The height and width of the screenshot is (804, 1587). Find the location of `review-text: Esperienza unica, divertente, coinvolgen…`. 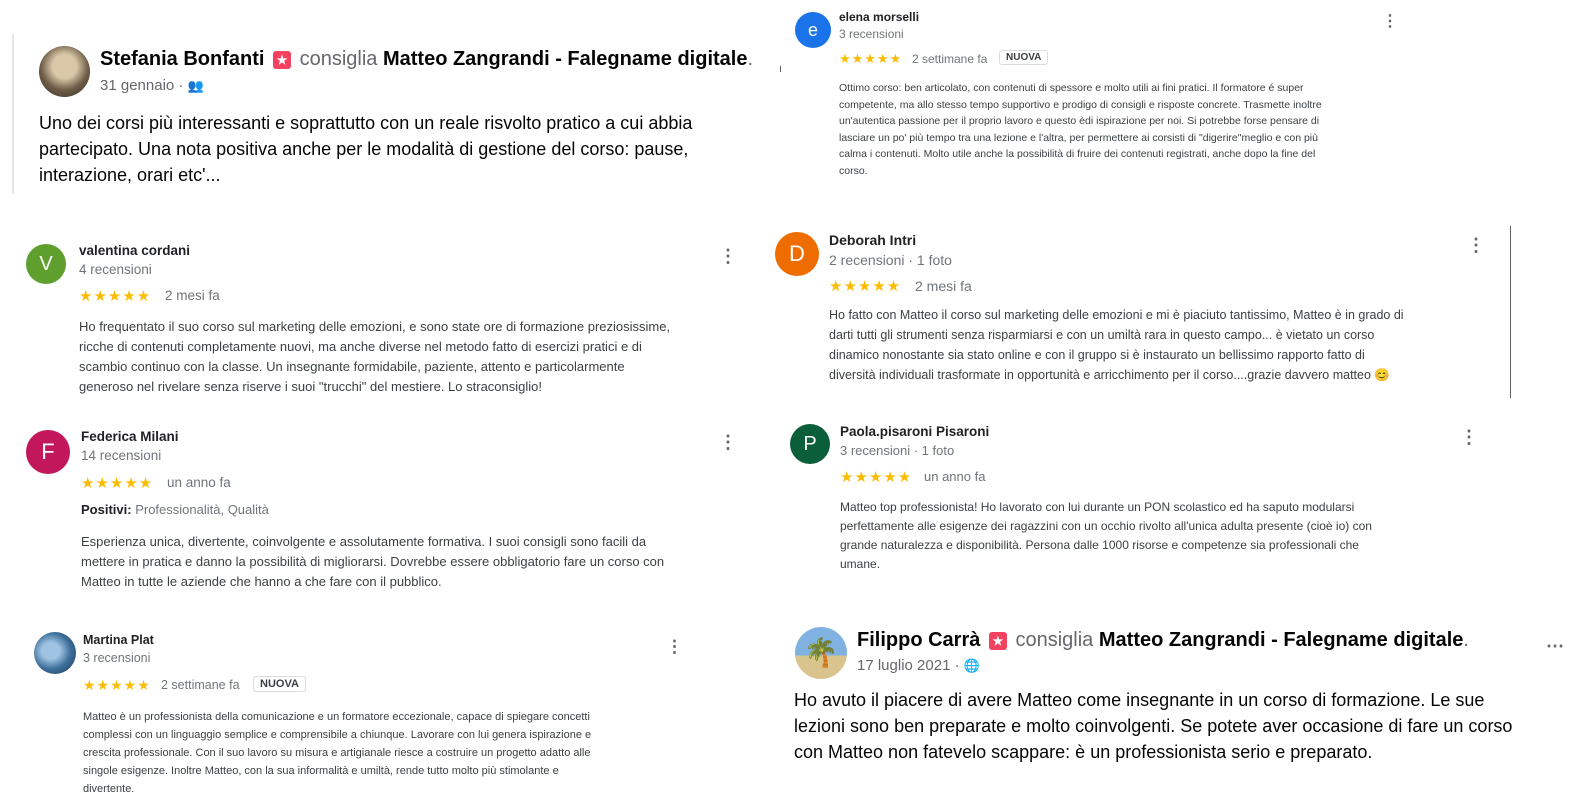

review-text: Esperienza unica, divertente, coinvolgen… is located at coordinates (373, 561).